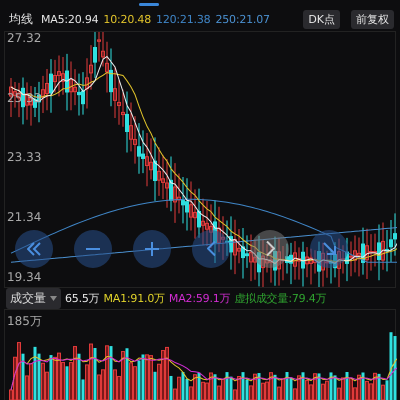  Describe the element at coordinates (270, 248) in the screenshot. I see `chevron-right-icon` at that location.